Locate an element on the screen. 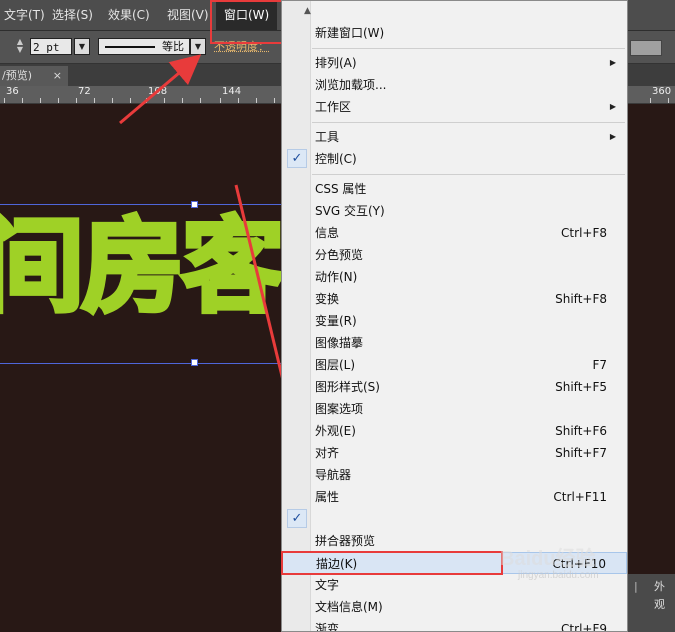  menu-item-label: 工具 is located at coordinates (327, 137).